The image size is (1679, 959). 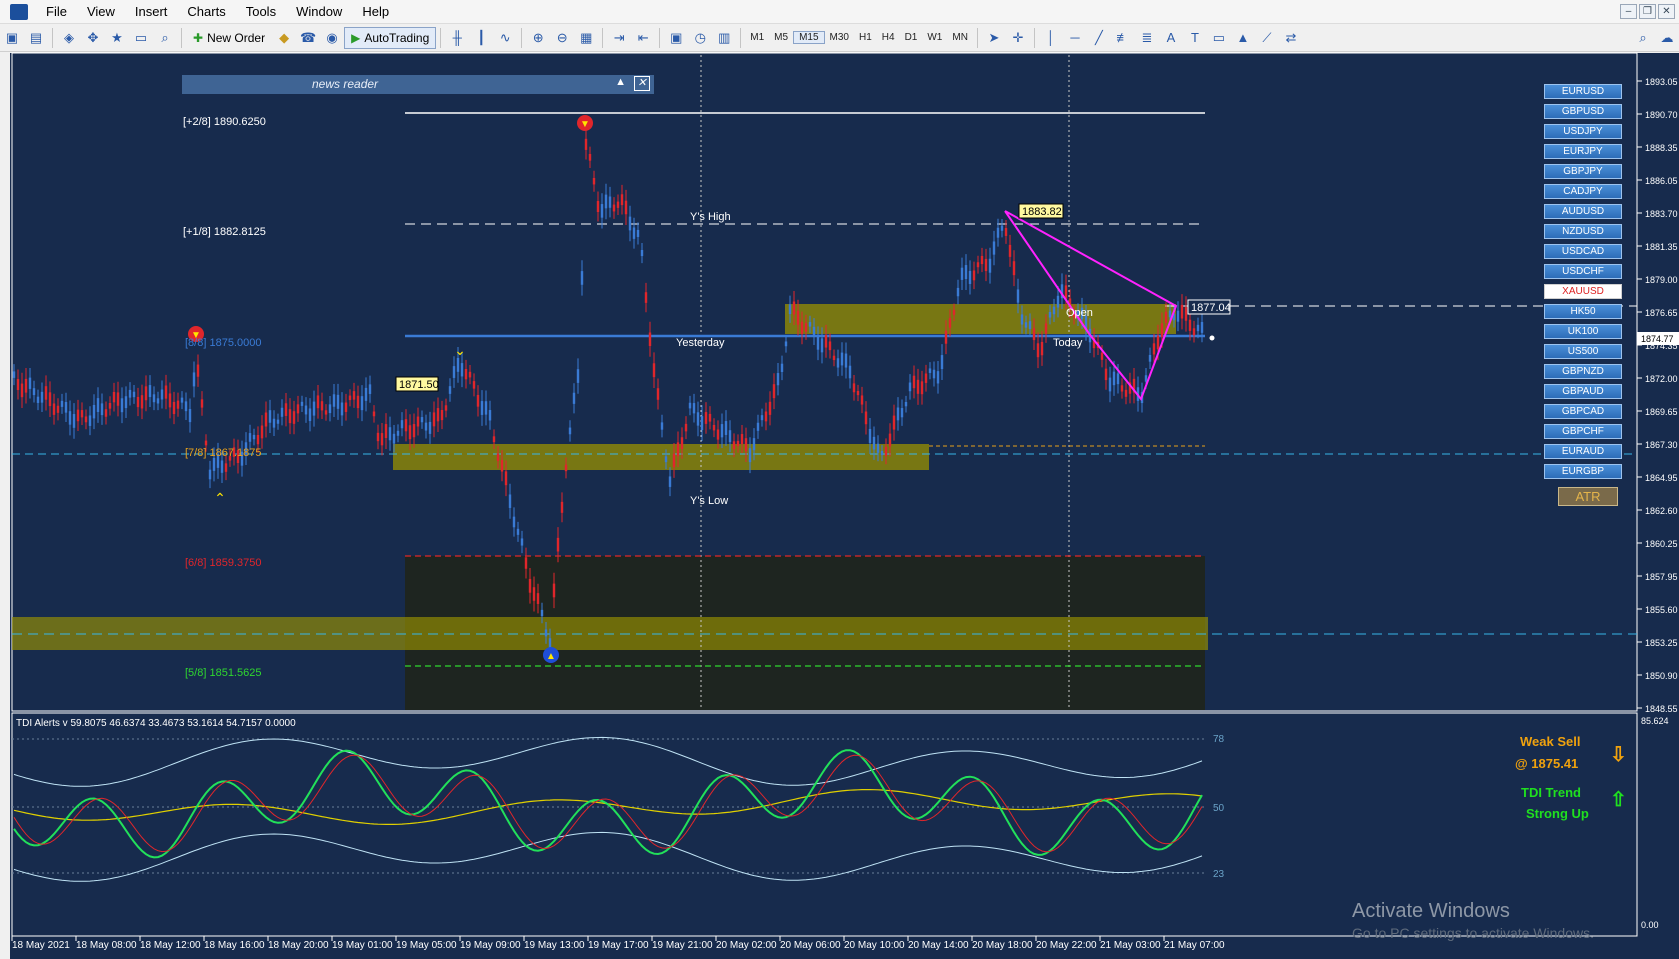 What do you see at coordinates (1650, 925) in the screenshot?
I see `indicator-axis-bottom: 0.00` at bounding box center [1650, 925].